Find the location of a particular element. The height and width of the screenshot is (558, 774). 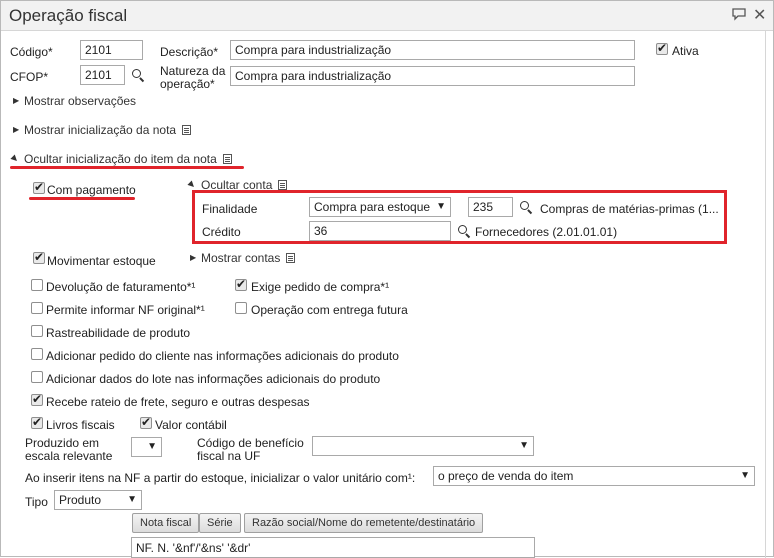

permite-nf-label: Permite informar NF original*¹ is located at coordinates (125, 310).